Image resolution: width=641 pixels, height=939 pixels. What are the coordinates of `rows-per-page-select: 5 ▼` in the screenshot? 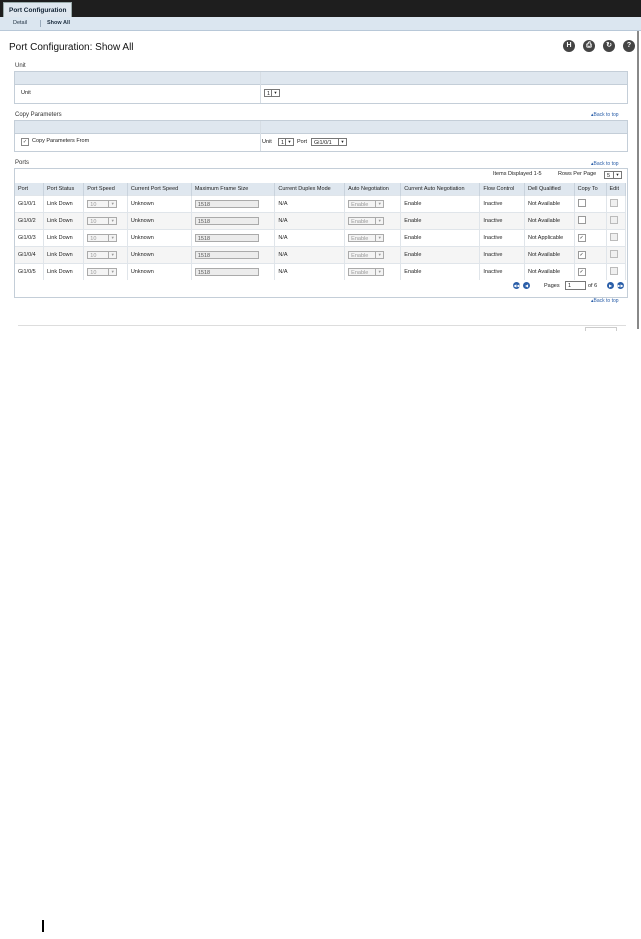 It's located at (613, 175).